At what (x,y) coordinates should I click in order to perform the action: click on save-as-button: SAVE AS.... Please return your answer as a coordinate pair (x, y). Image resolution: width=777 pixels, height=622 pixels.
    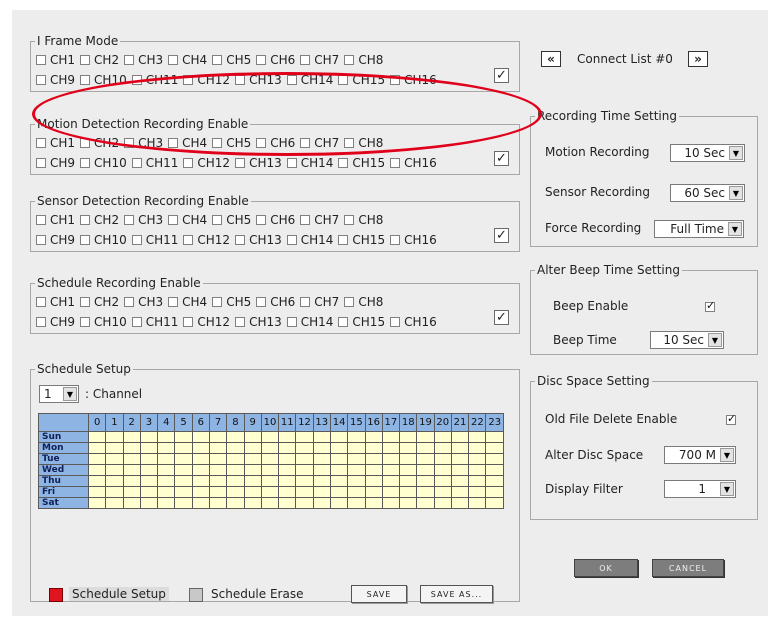
    Looking at the image, I should click on (456, 594).